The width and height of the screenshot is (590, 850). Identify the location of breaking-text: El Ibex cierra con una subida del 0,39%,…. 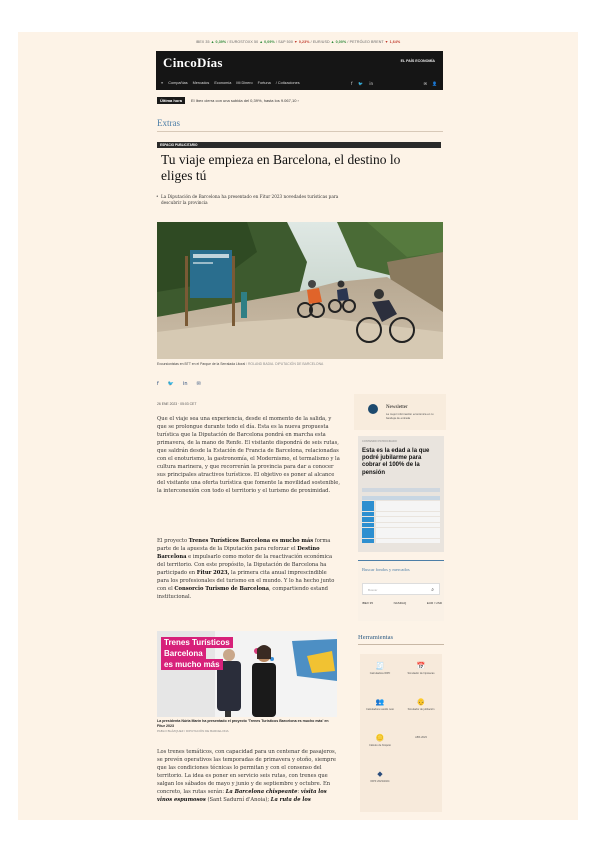
(245, 100).